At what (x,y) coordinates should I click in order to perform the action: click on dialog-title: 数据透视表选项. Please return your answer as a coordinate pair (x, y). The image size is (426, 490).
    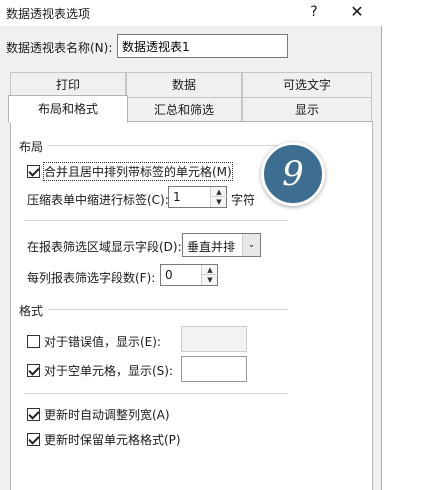
    Looking at the image, I should click on (48, 14).